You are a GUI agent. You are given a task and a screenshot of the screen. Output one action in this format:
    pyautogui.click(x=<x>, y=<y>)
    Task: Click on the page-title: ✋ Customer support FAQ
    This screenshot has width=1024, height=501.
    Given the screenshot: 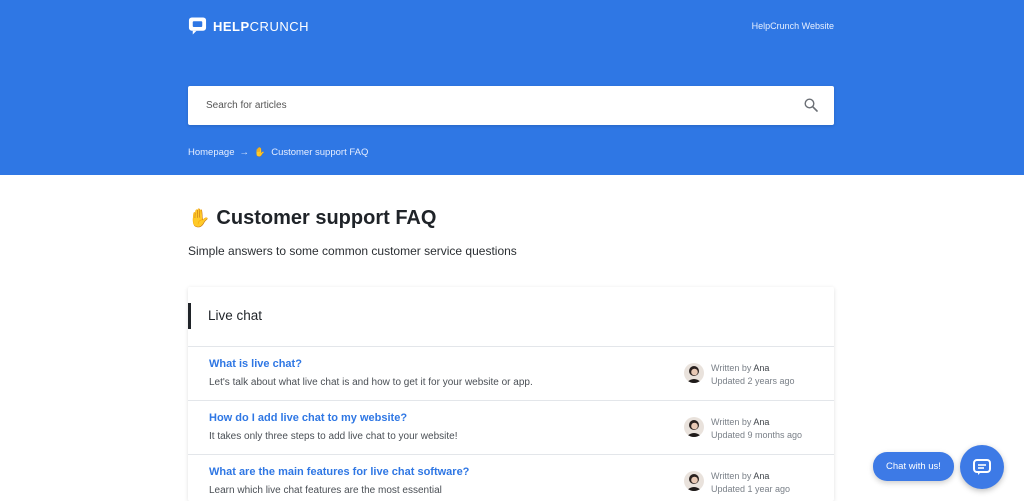 What is the action you would take?
    pyautogui.click(x=312, y=218)
    